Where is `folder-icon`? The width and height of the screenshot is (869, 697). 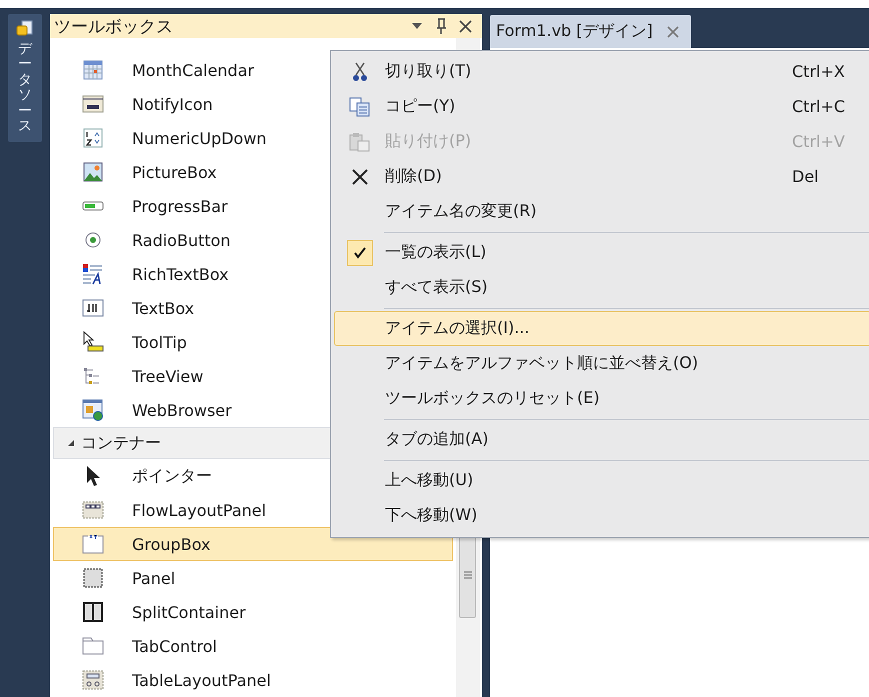
folder-icon is located at coordinates (93, 646).